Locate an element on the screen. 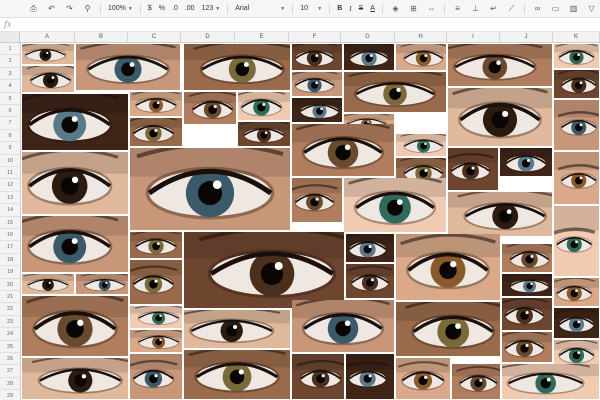  column-header-c: C is located at coordinates (154, 37).